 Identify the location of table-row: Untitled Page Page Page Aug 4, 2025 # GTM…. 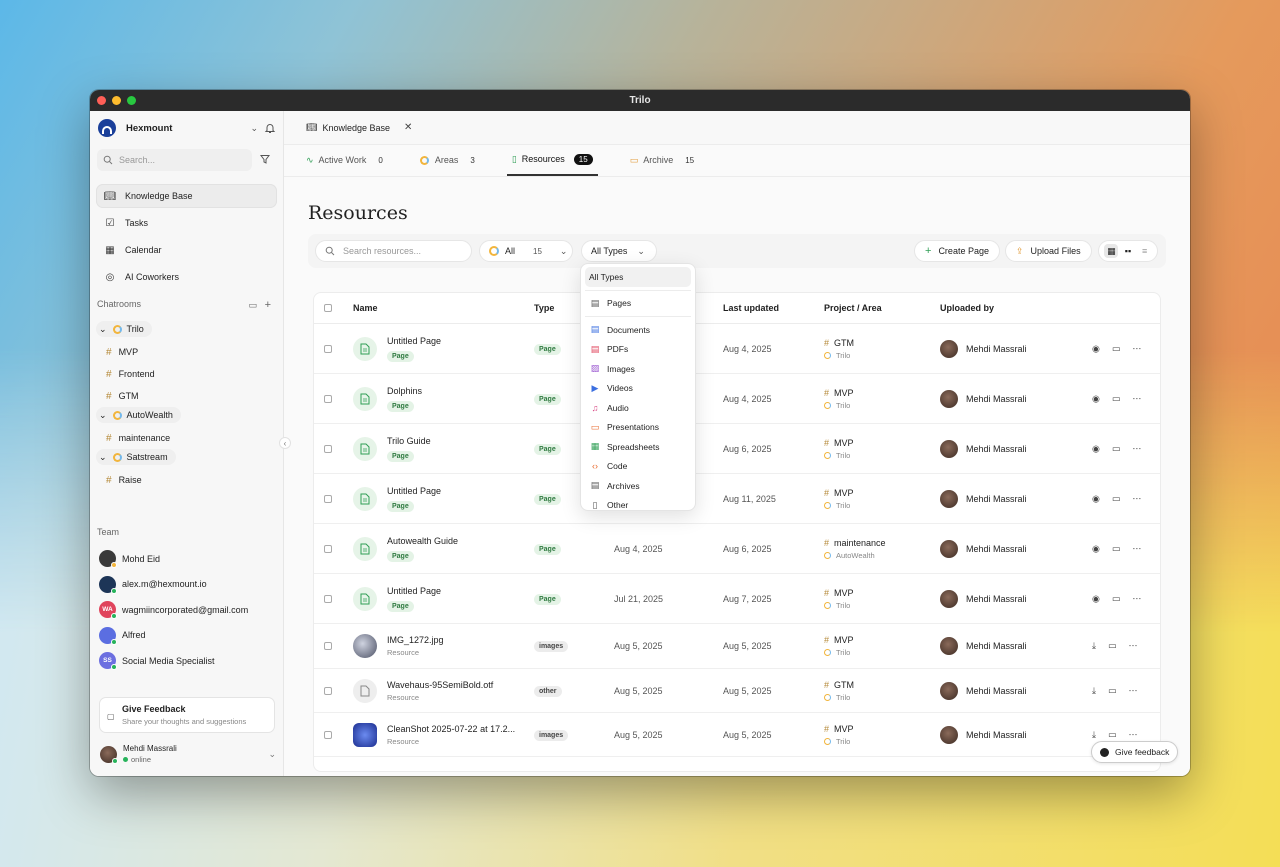
(737, 349).